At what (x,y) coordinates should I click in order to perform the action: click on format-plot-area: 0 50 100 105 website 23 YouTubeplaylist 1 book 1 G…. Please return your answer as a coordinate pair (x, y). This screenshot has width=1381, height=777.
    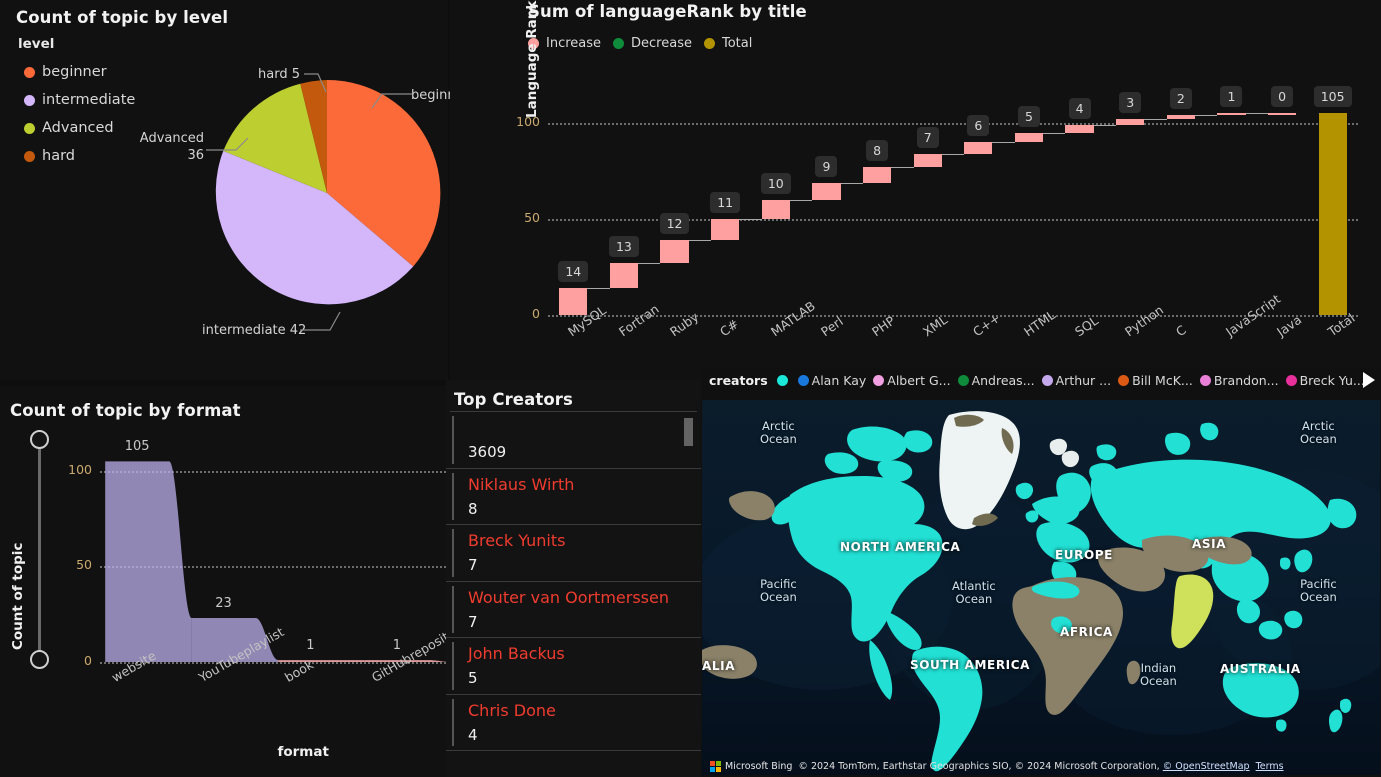
    Looking at the image, I should click on (268, 599).